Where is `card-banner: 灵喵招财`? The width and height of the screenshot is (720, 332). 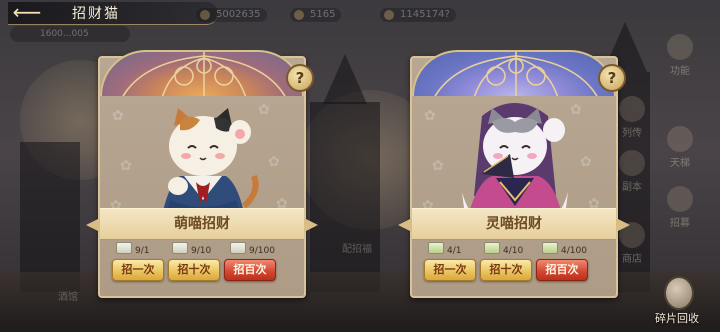 card-banner: 灵喵招财 is located at coordinates (514, 224).